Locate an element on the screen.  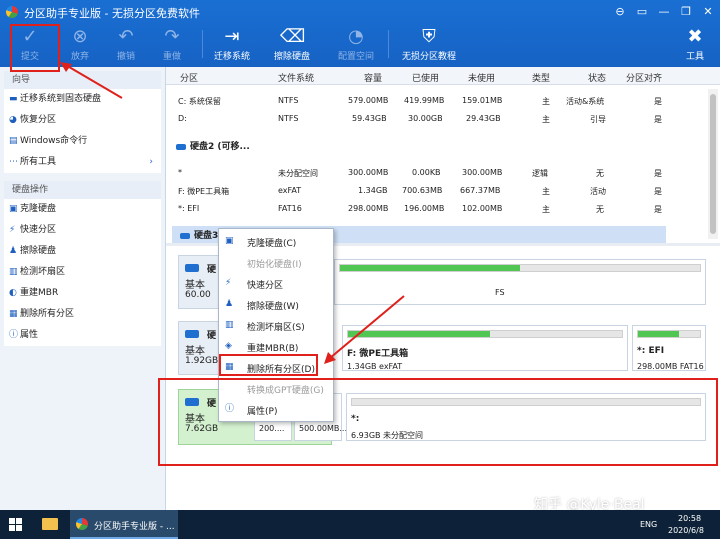
clone-disk-icon: ▣ is located at coordinates (13, 209).